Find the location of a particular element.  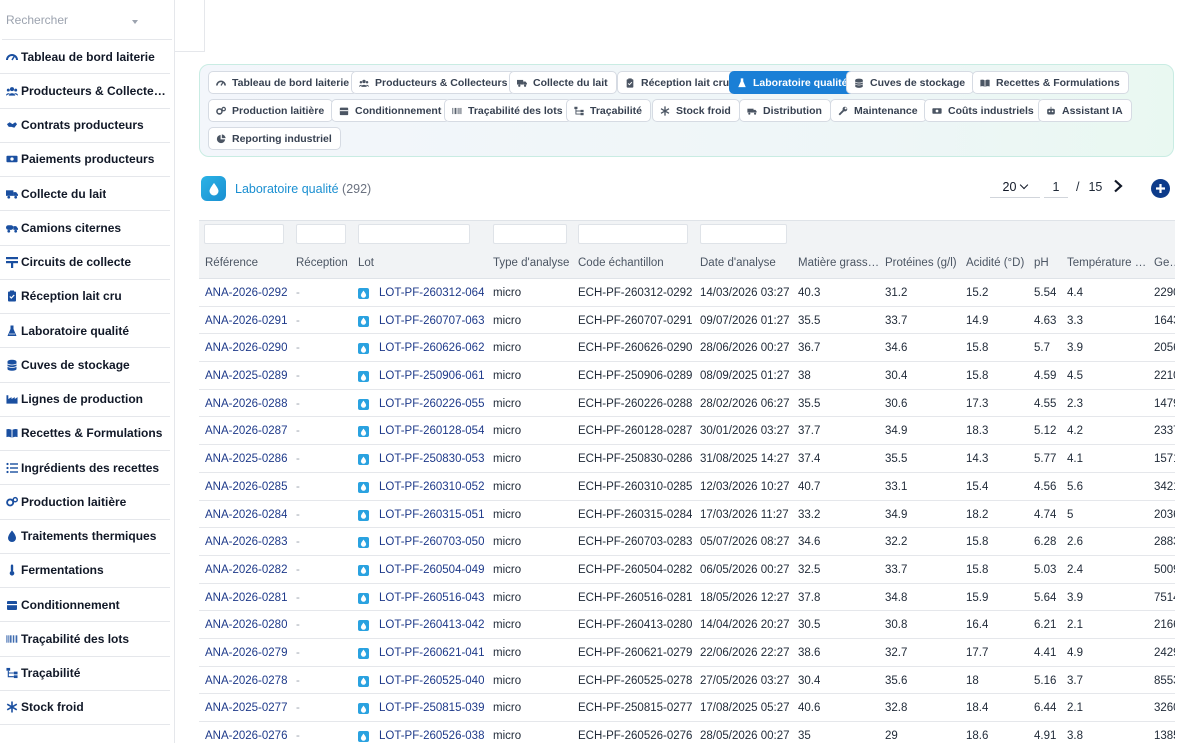

sidebar-item-tracabilite: Traçabilité is located at coordinates (85, 674).